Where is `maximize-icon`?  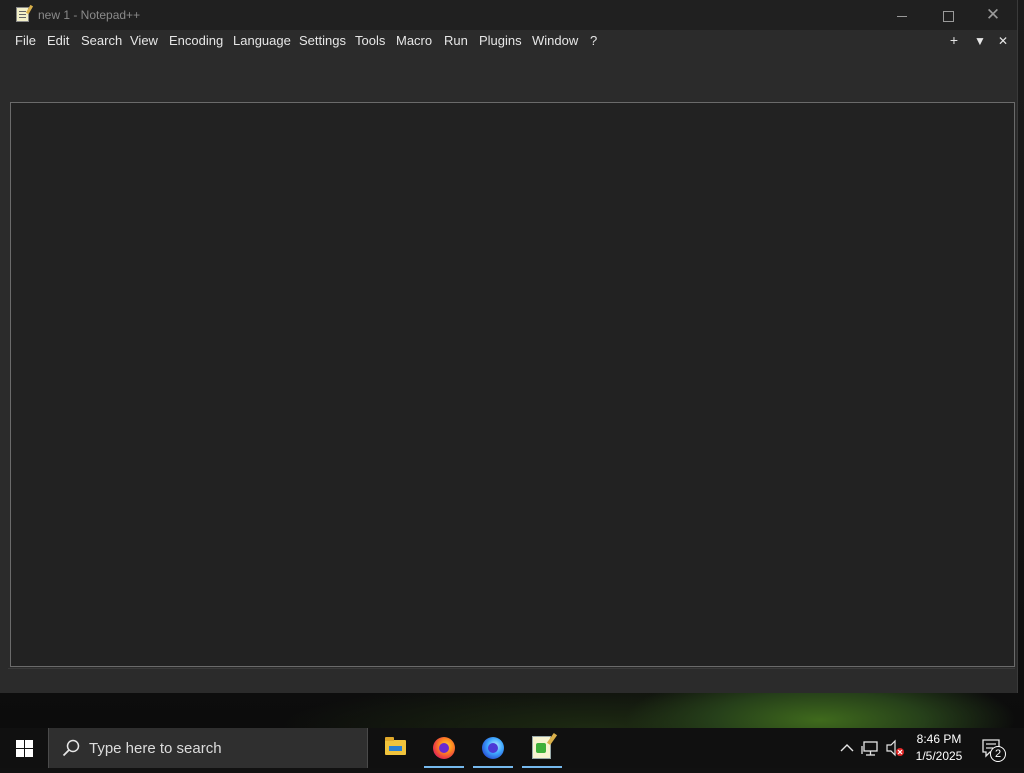
maximize-icon is located at coordinates (948, 16).